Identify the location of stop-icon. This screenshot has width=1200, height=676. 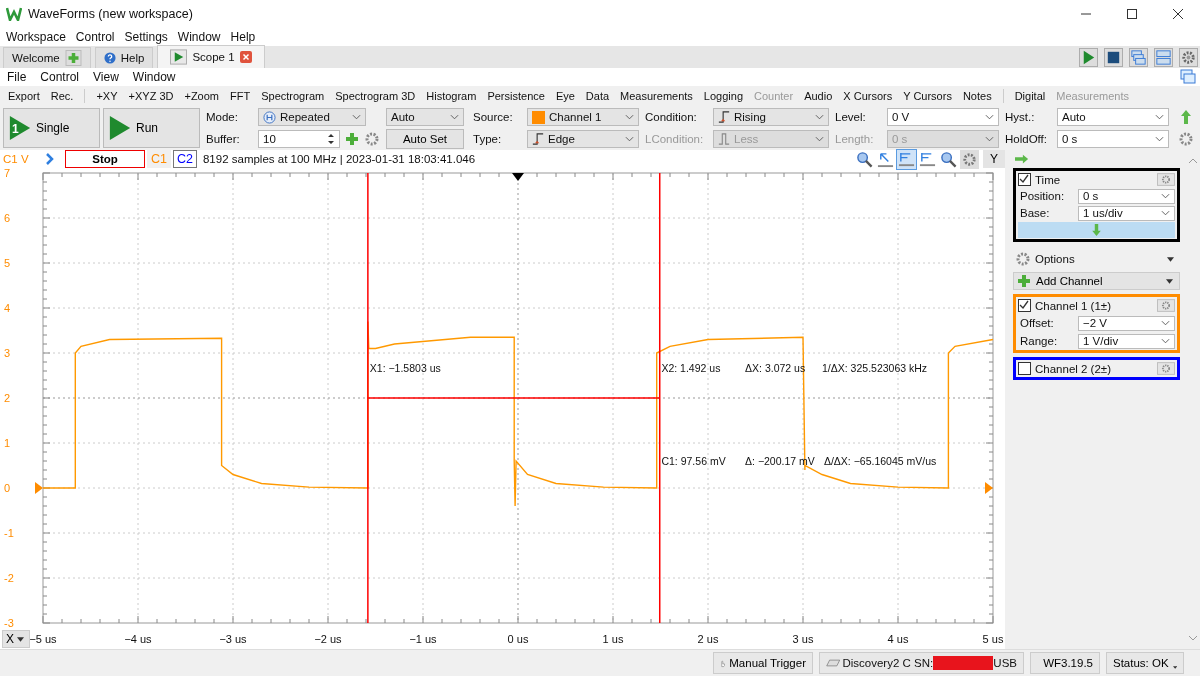
(1113, 57).